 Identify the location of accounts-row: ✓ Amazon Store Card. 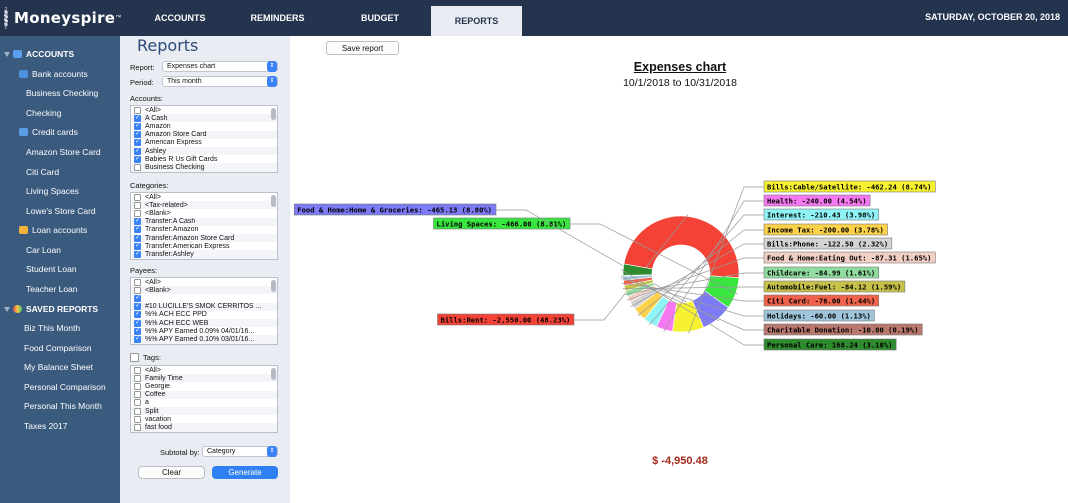
(204, 134).